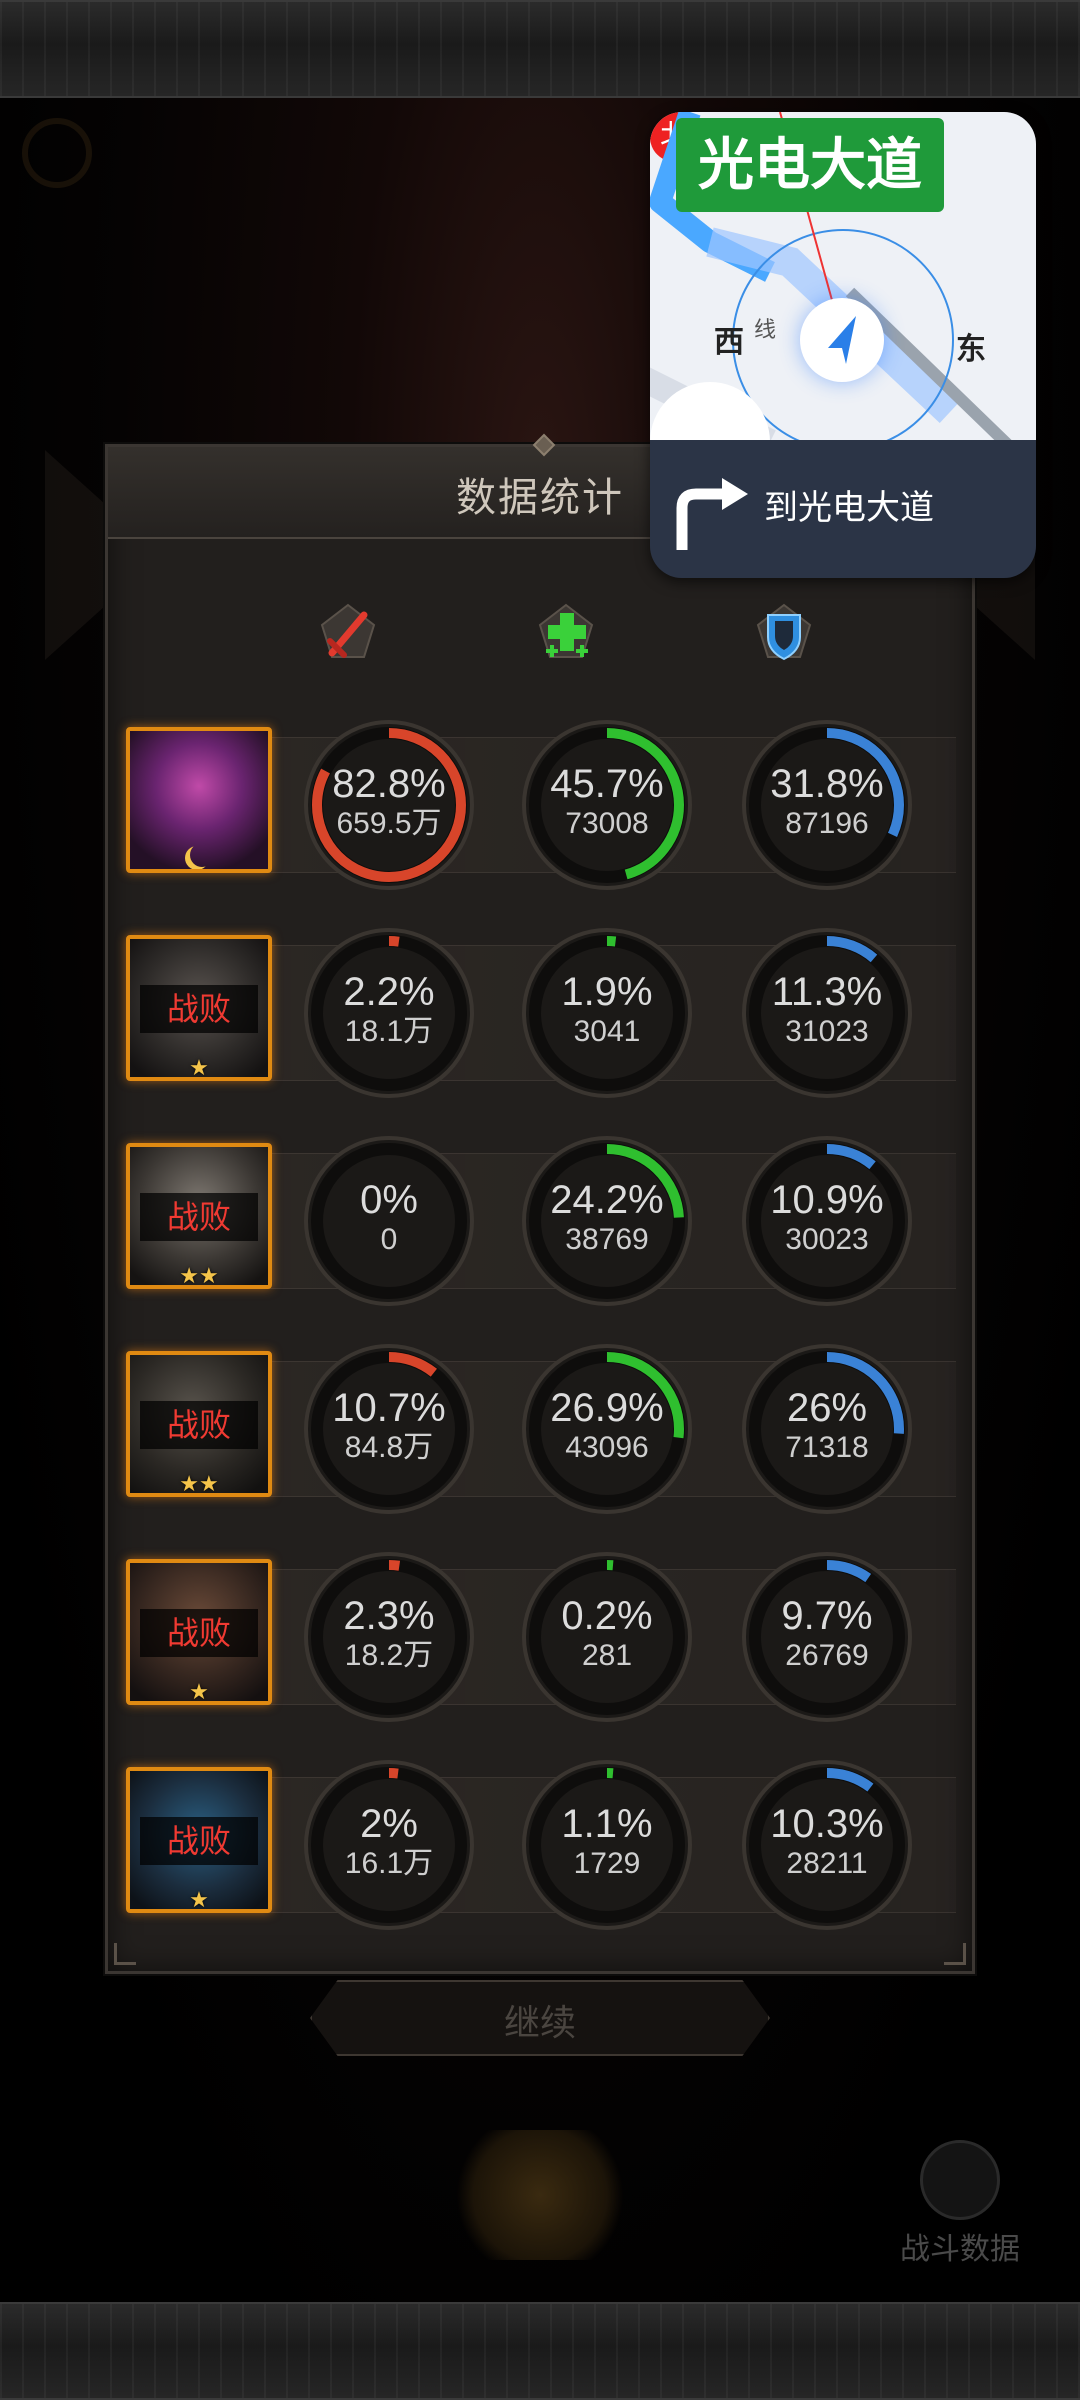  Describe the element at coordinates (827, 1200) in the screenshot. I see `tank-percent: 10.9%` at that location.